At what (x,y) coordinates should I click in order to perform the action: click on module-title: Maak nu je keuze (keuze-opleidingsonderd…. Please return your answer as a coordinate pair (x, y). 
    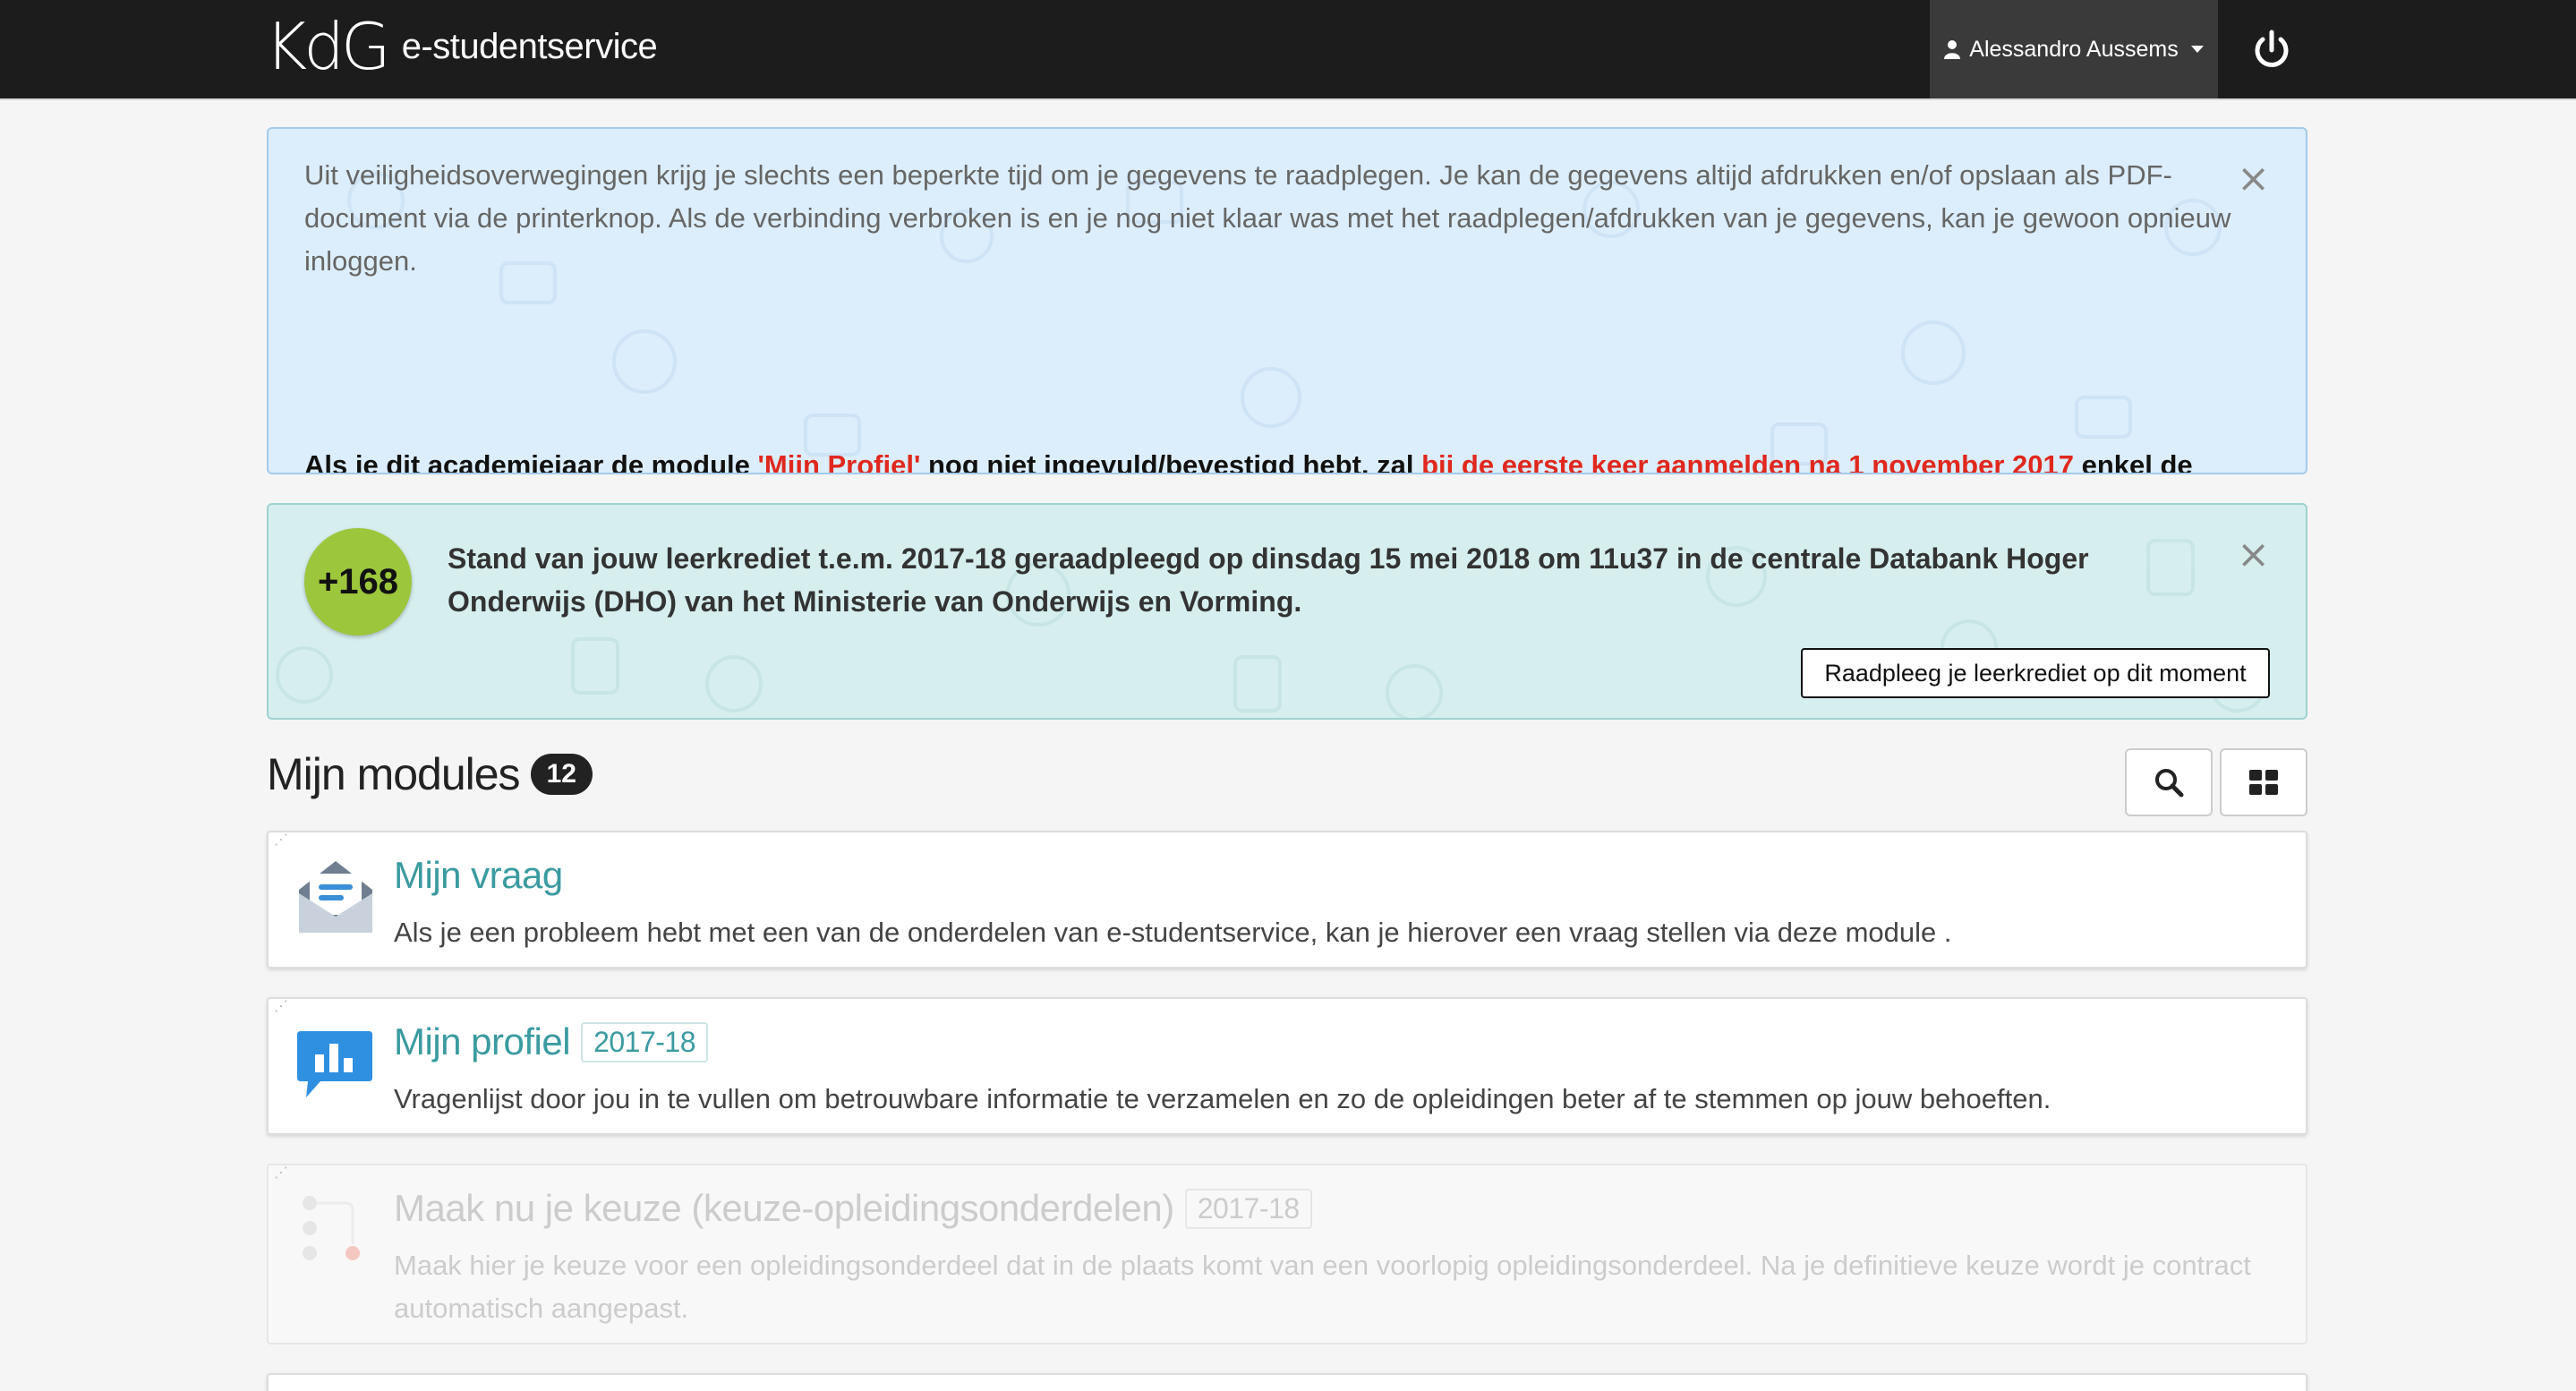
    Looking at the image, I should click on (853, 1208).